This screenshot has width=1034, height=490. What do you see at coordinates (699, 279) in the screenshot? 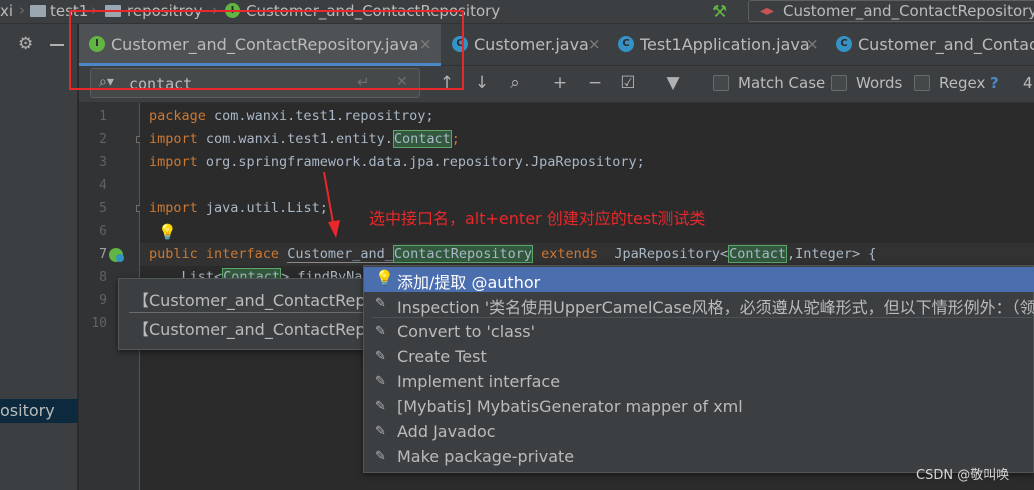
I see `intention-add-author: 💡 添加/提取 @author` at bounding box center [699, 279].